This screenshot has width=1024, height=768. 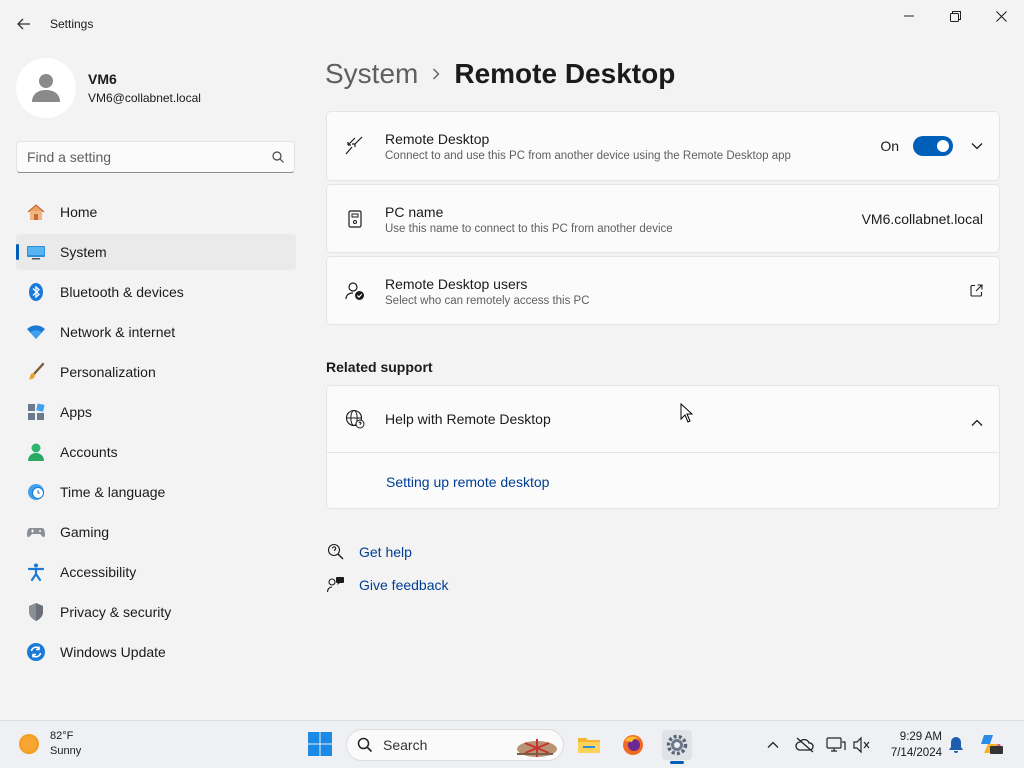 I want to click on taskbar-search-label: Search, so click(x=405, y=745).